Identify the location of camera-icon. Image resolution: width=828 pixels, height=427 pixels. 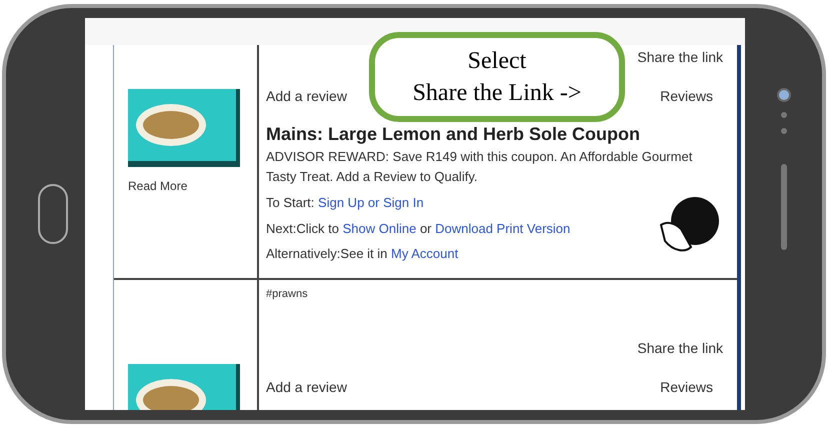
(783, 95).